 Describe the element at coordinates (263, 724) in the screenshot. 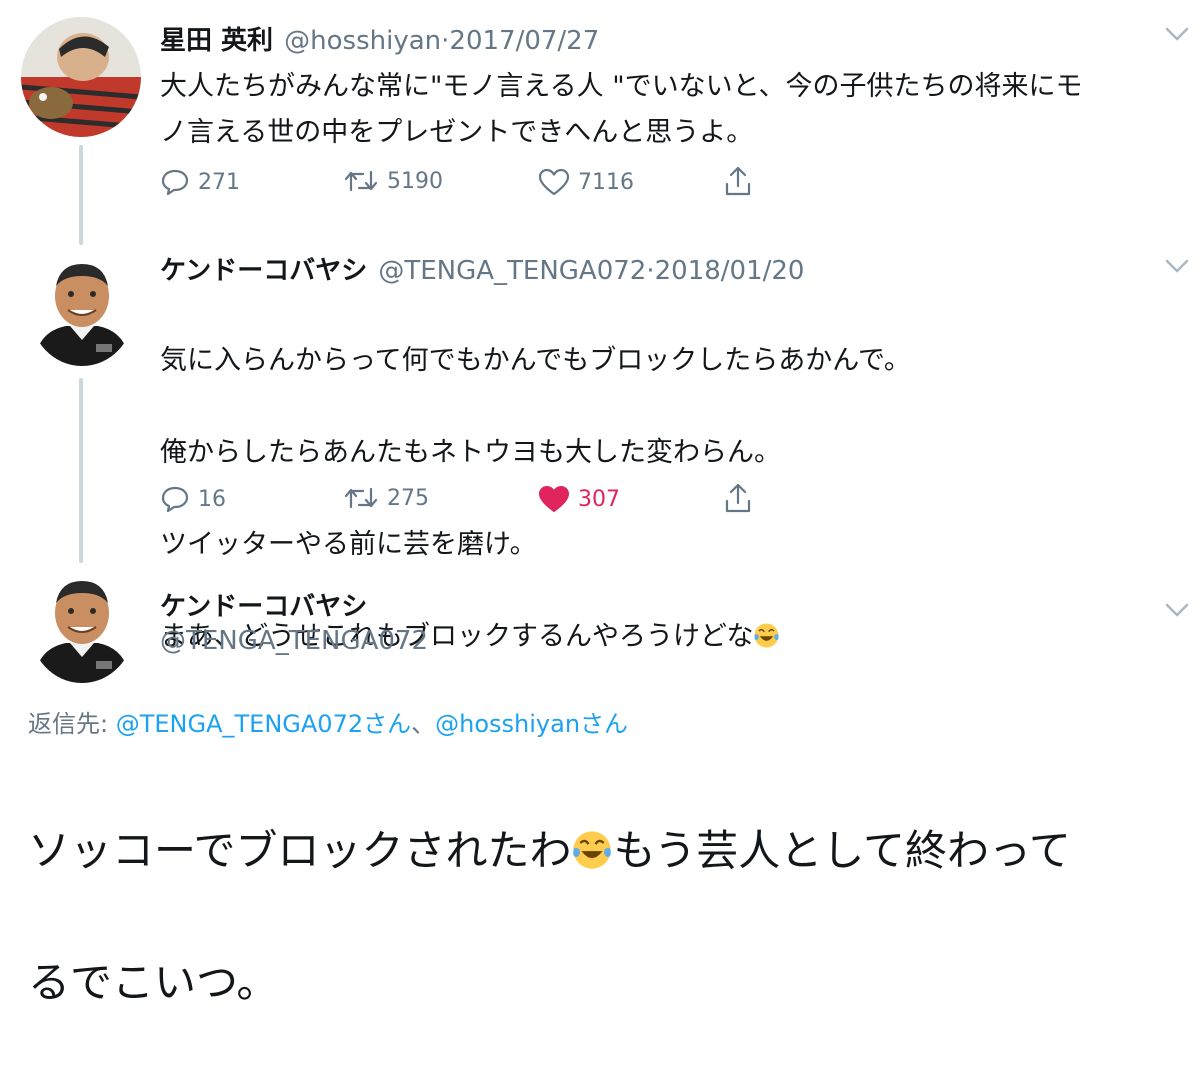

I see `mention-link: @TENGA_TENGA072さん` at that location.